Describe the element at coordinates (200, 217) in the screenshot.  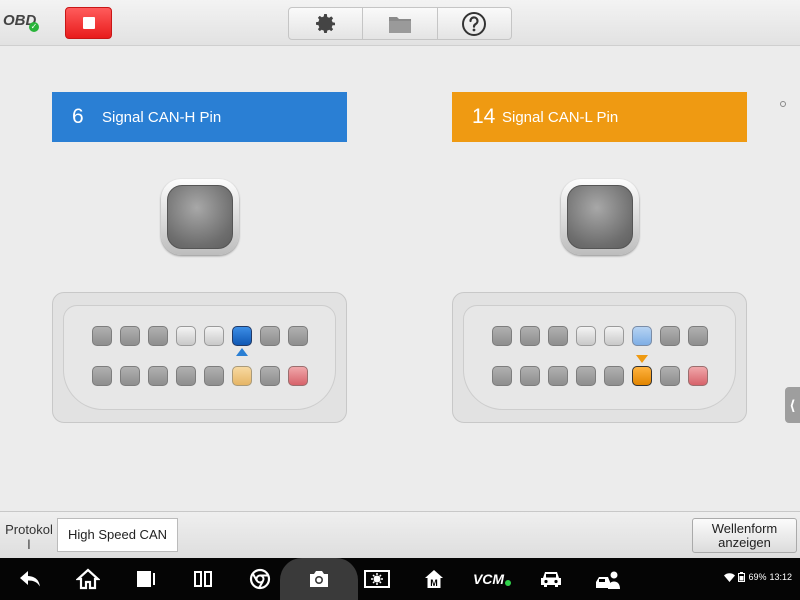
I see `can-h-measure-button` at that location.